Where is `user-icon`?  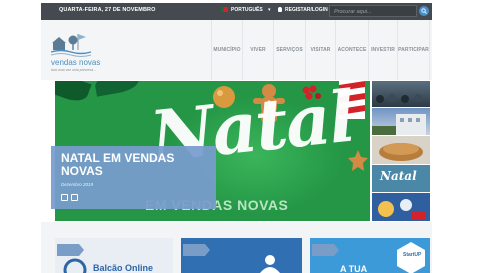 user-icon is located at coordinates (280, 9).